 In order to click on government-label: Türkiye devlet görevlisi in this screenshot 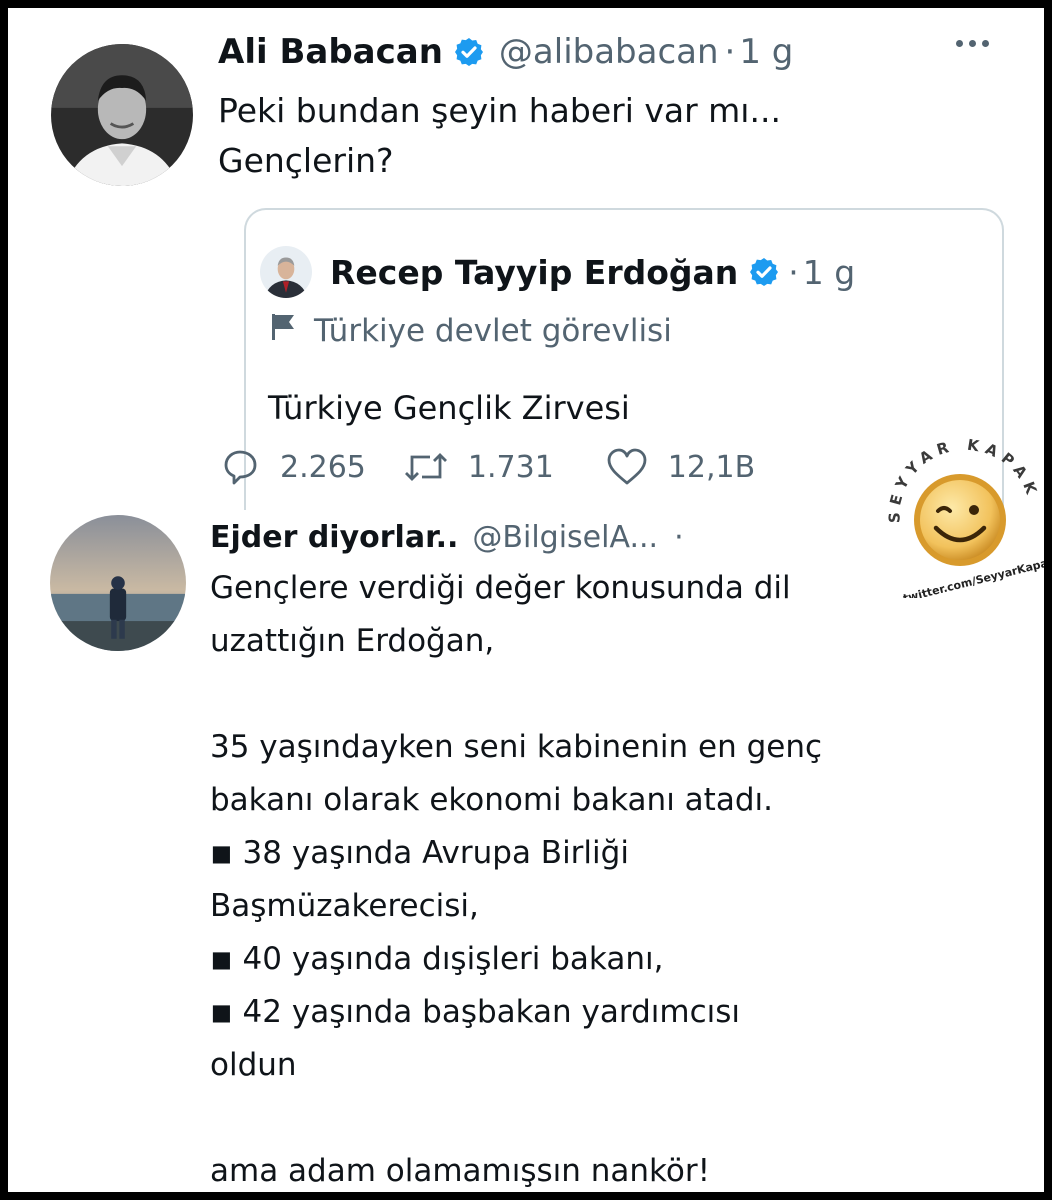, I will do `click(471, 331)`.